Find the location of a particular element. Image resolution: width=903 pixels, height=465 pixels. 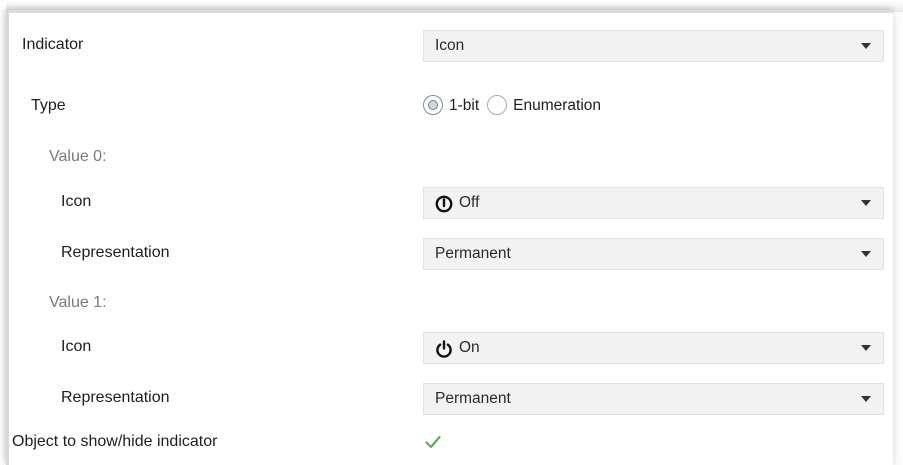

indicator-select: Icon is located at coordinates (653, 46).